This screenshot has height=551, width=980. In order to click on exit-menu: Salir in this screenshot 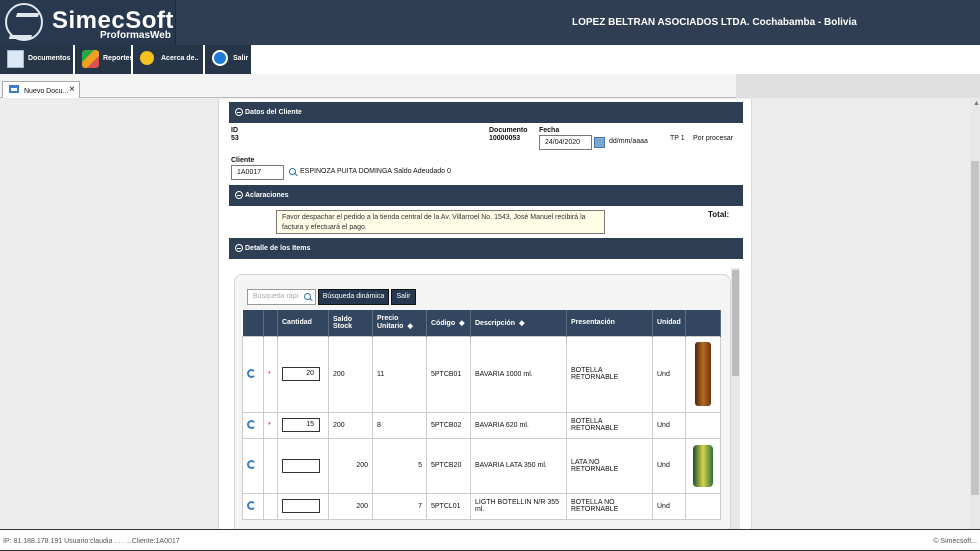, I will do `click(228, 59)`.